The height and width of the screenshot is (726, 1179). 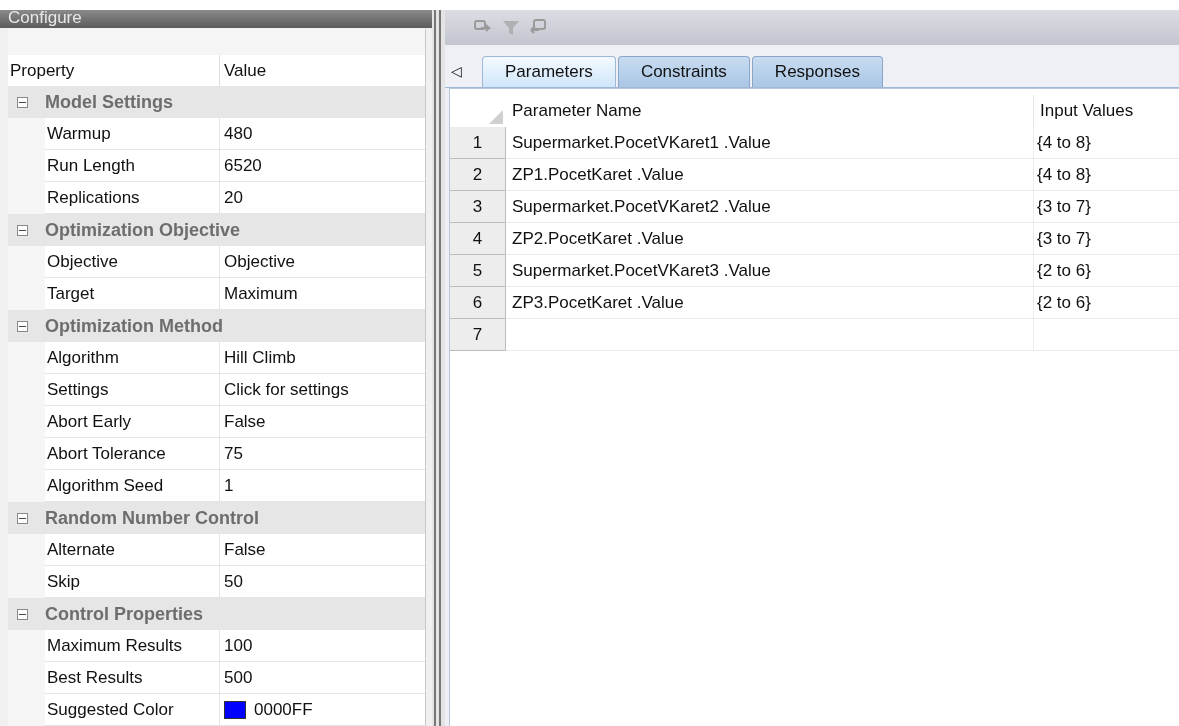 I want to click on row-header: 6, so click(x=478, y=303).